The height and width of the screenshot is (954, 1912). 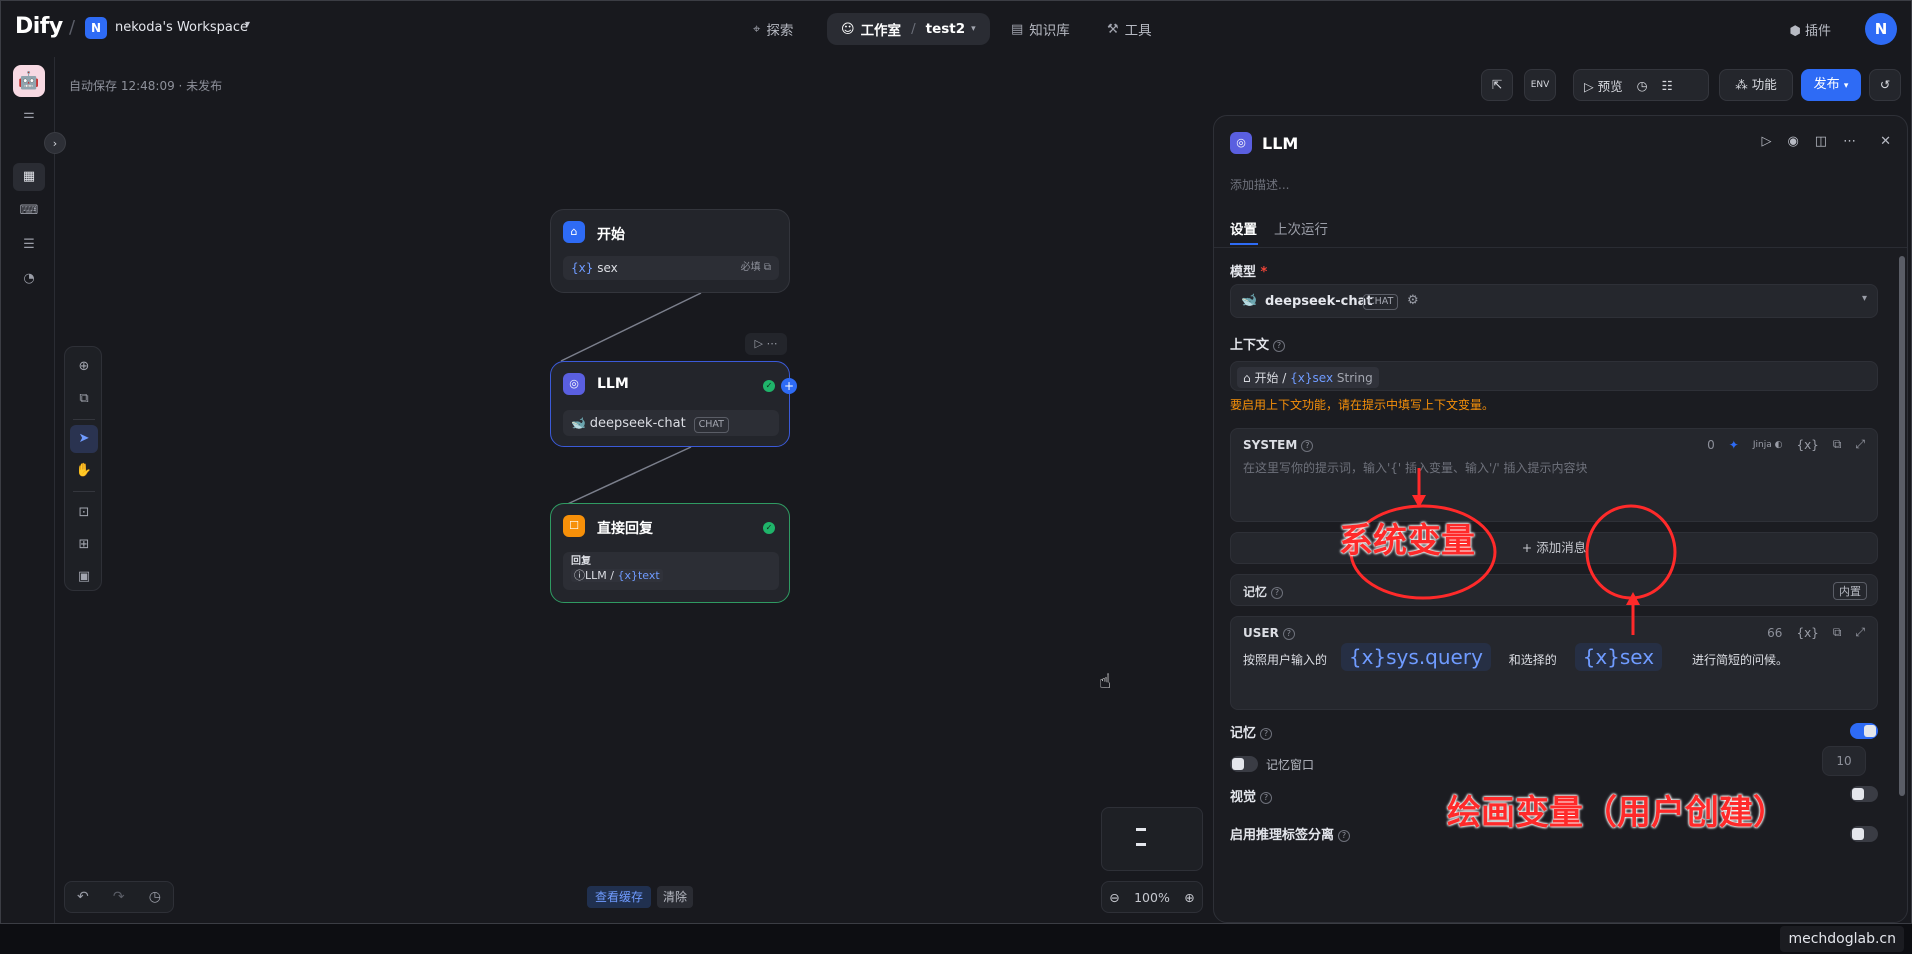 I want to click on preview-group: ▷ 预览 ◷ ☷, so click(x=1641, y=85).